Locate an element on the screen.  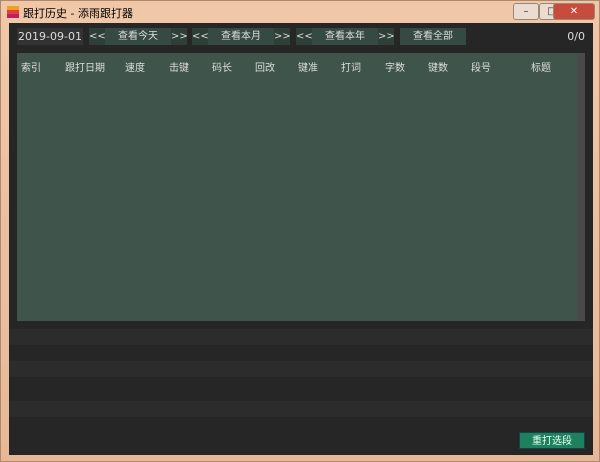
column-header-date: 跟打日期 is located at coordinates (85, 66).